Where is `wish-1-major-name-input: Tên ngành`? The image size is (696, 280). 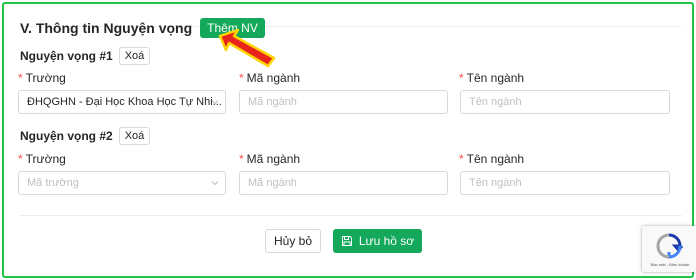
wish-1-major-name-input: Tên ngành is located at coordinates (565, 102).